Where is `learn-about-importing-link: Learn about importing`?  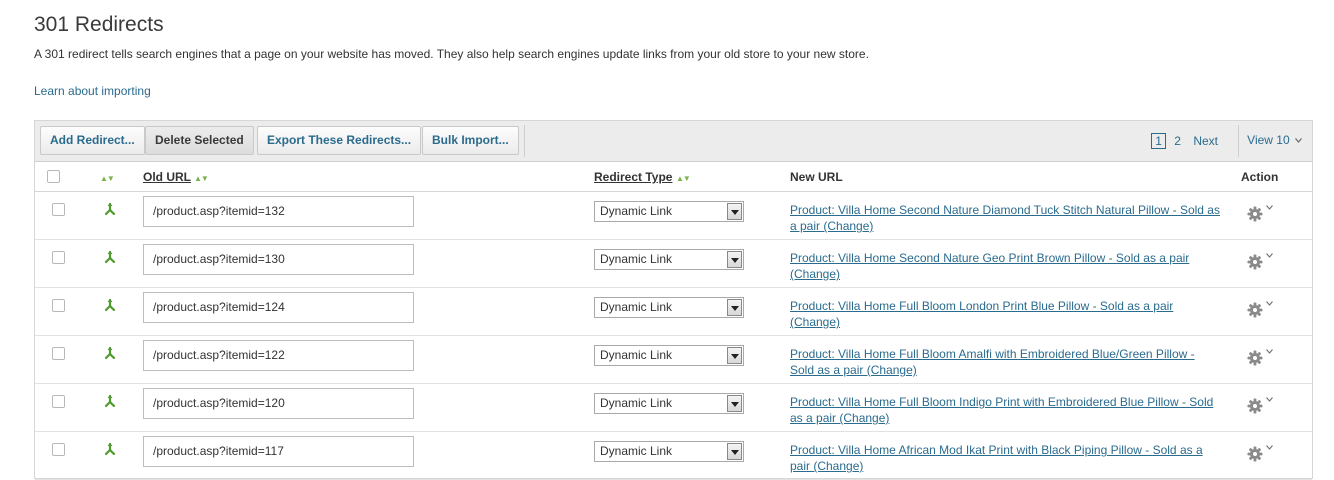
learn-about-importing-link: Learn about importing is located at coordinates (92, 91).